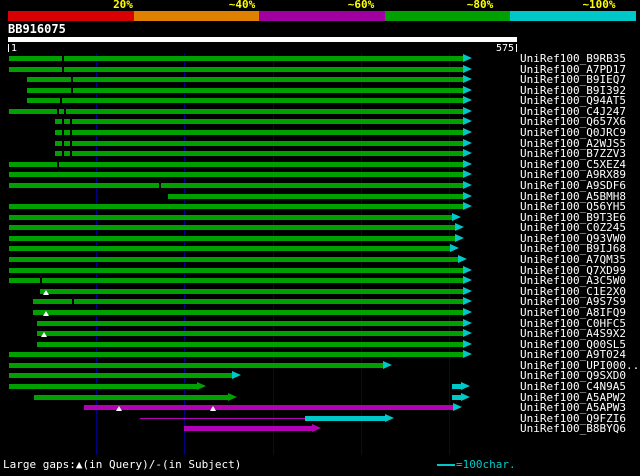 This screenshot has width=640, height=476. What do you see at coordinates (476, 465) in the screenshot?
I see `scale-legend: =100char.` at bounding box center [476, 465].